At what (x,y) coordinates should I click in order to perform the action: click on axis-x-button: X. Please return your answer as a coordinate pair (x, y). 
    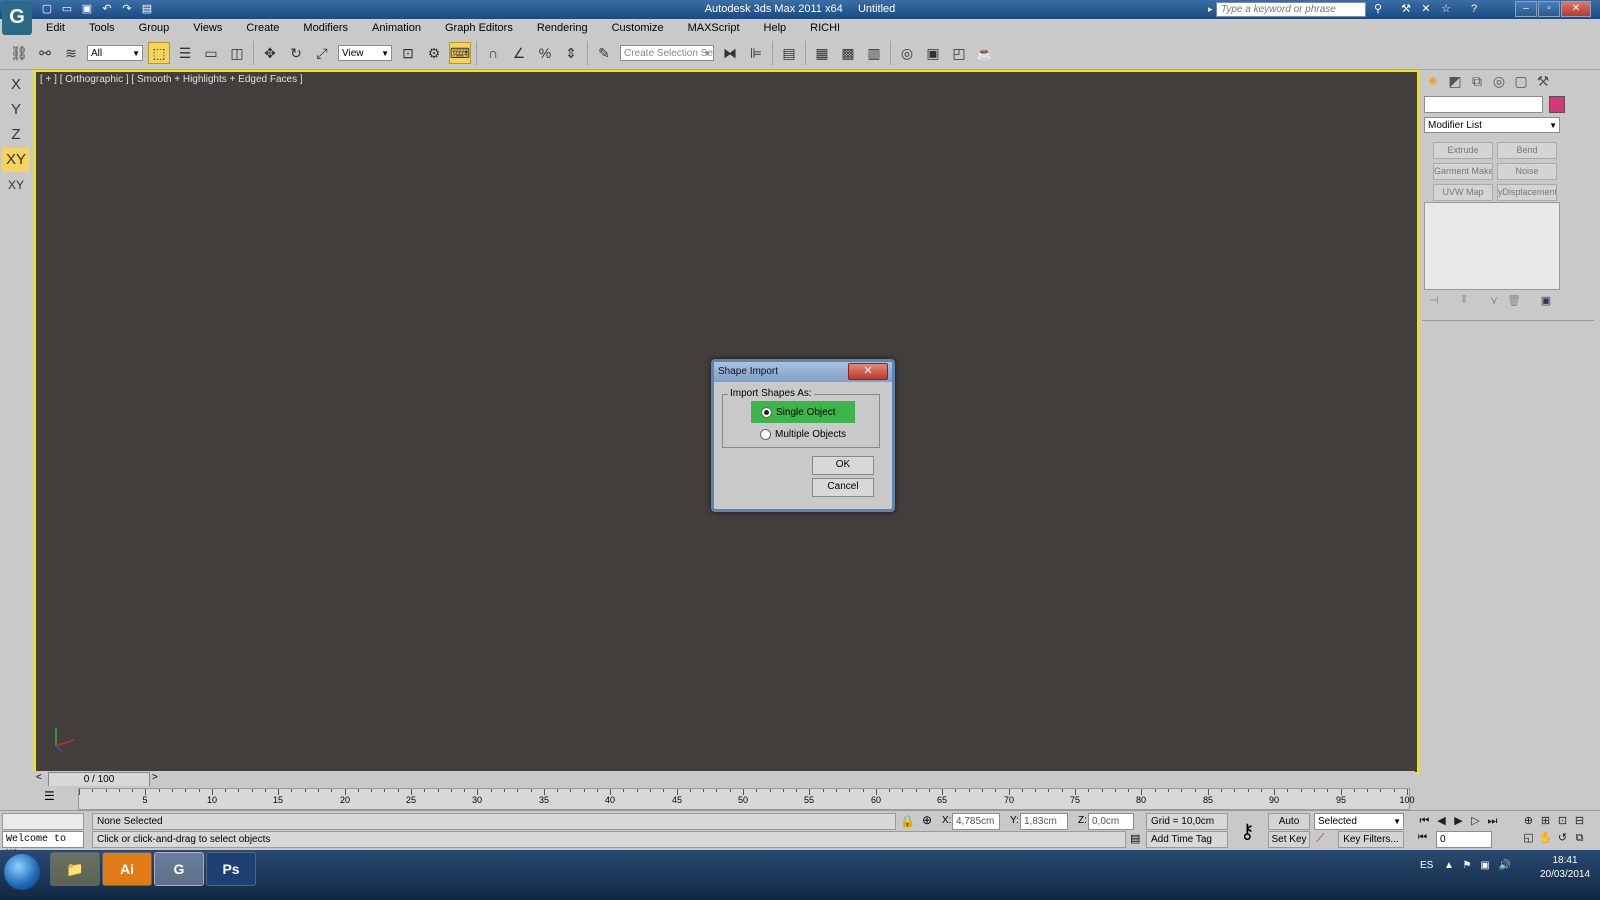
    Looking at the image, I should click on (16, 85).